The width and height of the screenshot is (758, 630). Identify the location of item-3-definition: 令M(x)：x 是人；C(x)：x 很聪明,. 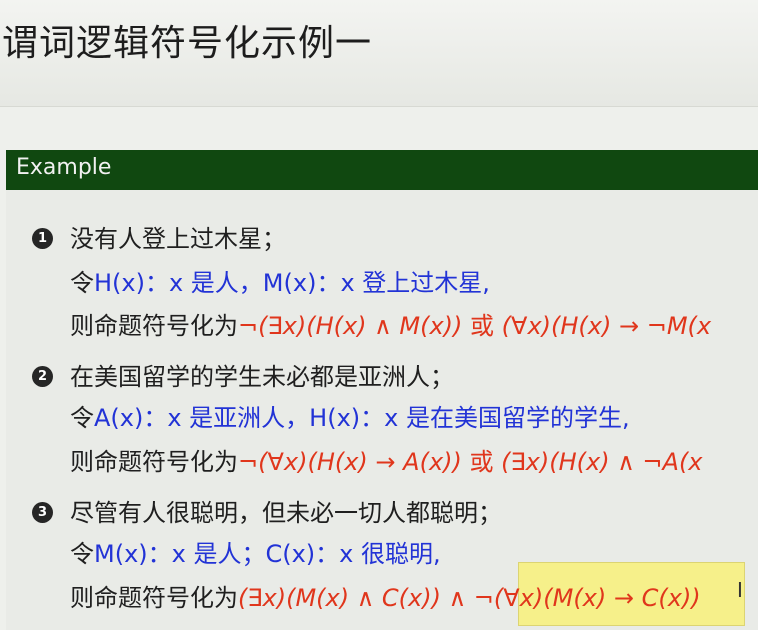
(255, 554).